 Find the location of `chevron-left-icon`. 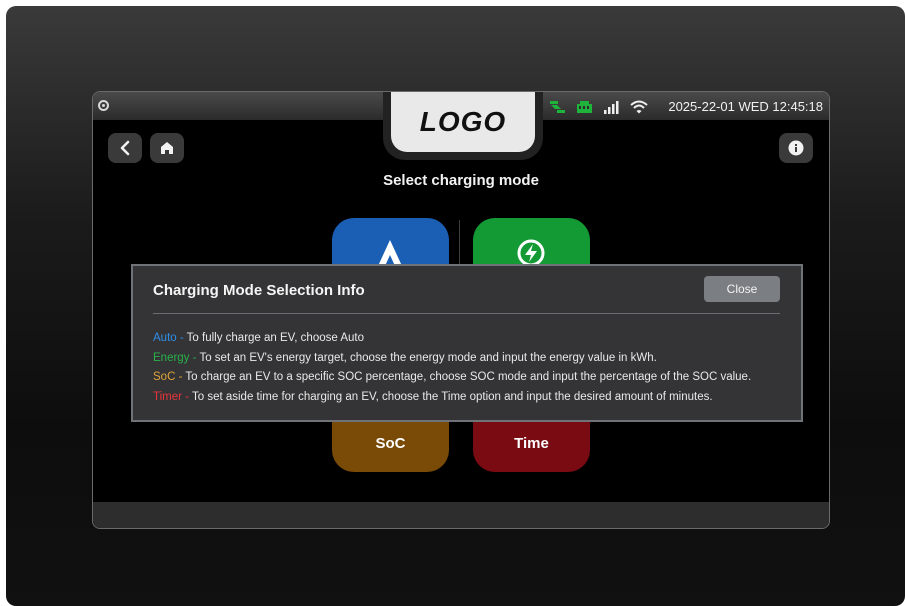

chevron-left-icon is located at coordinates (125, 148).